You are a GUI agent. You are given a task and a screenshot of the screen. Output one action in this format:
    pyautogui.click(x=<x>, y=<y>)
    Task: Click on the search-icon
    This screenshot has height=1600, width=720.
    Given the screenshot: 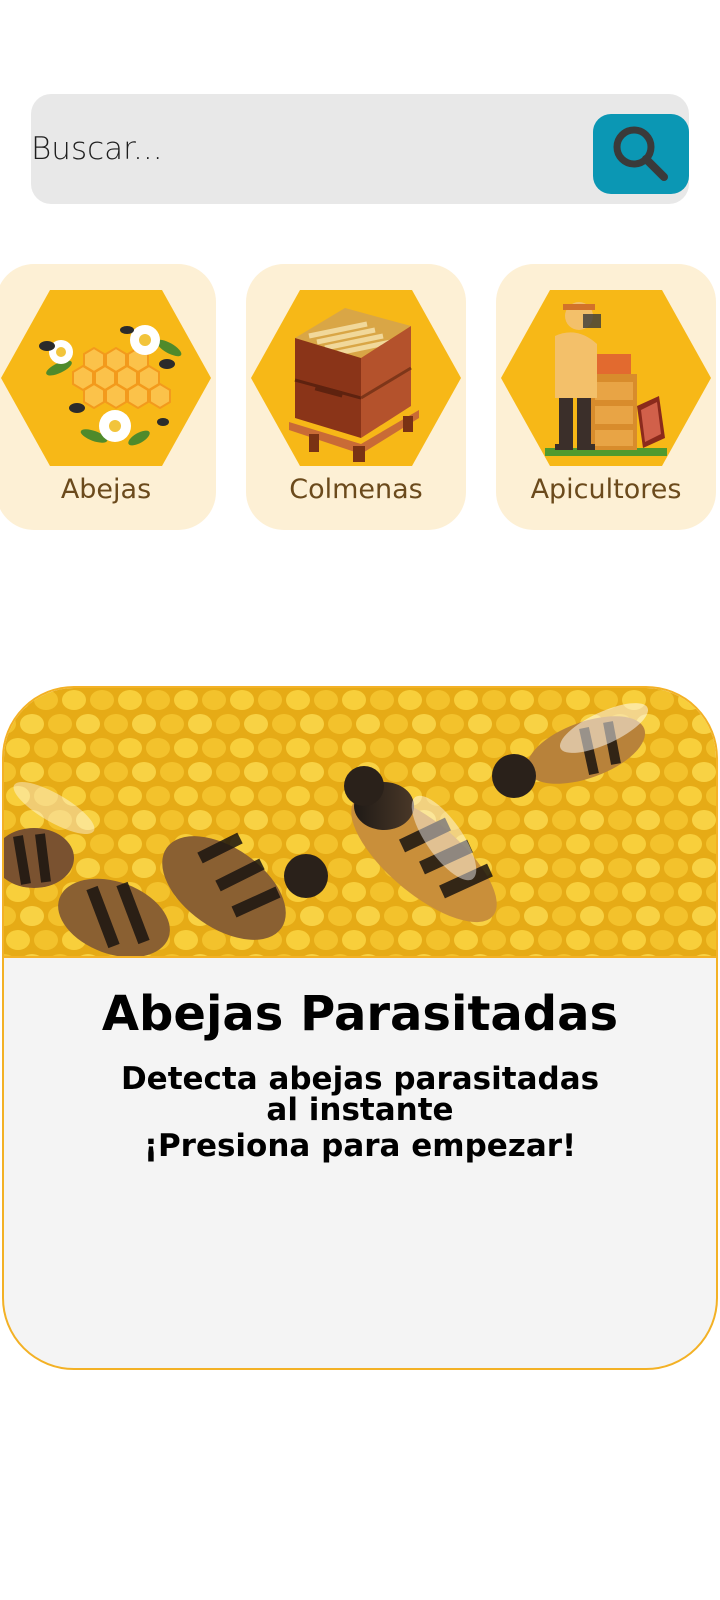 What is the action you would take?
    pyautogui.click(x=640, y=153)
    